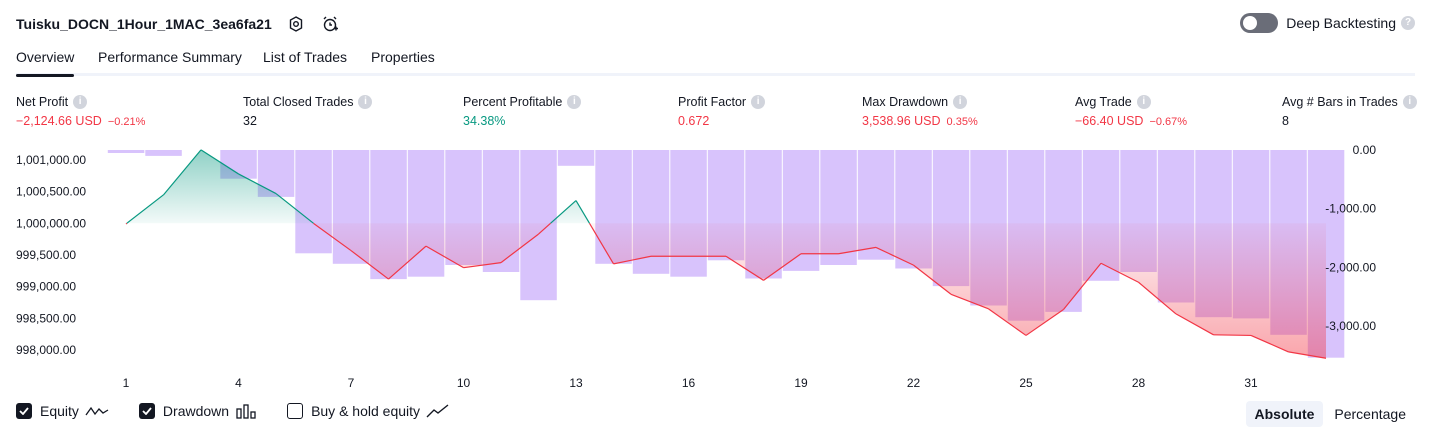 The width and height of the screenshot is (1431, 438). Describe the element at coordinates (464, 383) in the screenshot. I see `x-axis-tick-label: 10` at that location.